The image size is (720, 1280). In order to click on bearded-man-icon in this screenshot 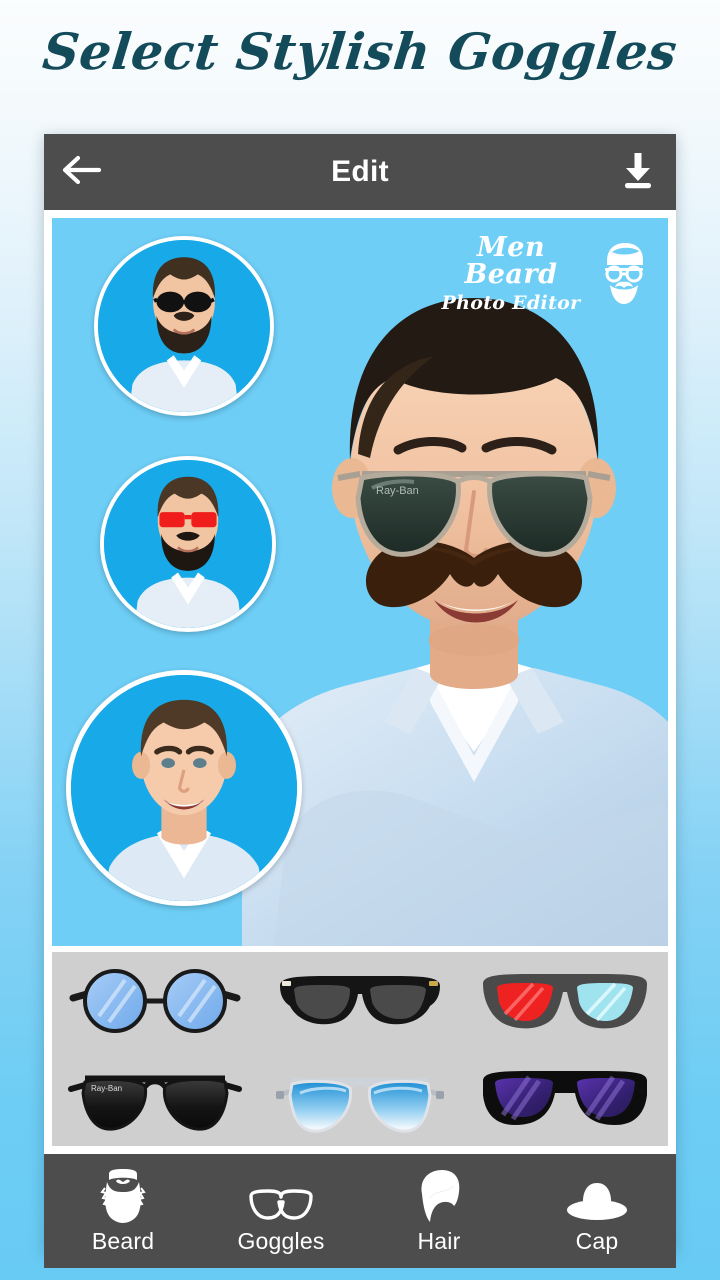, I will do `click(624, 273)`.